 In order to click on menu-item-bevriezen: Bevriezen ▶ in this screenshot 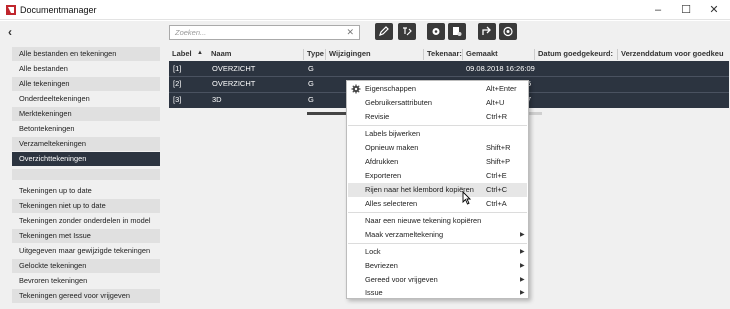, I will do `click(437, 266)`.